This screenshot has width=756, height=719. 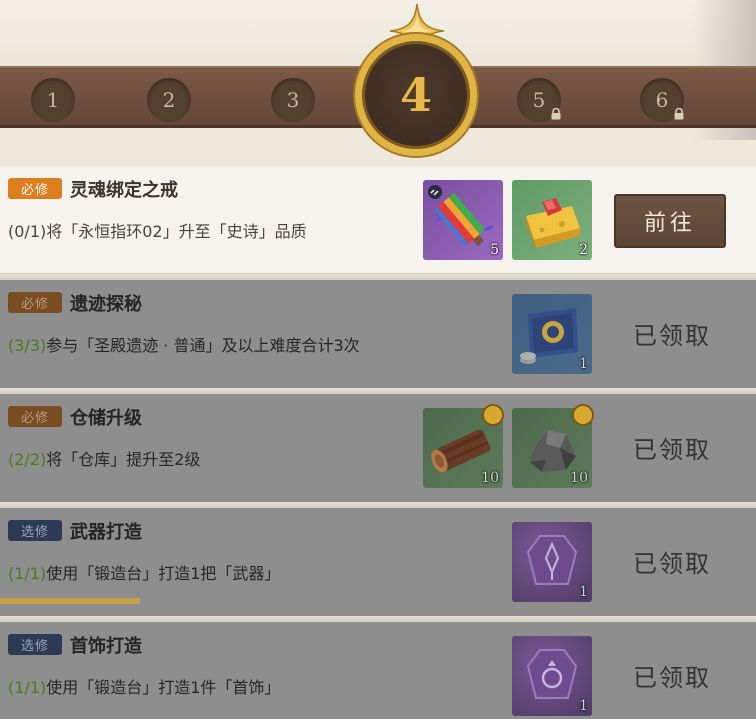 What do you see at coordinates (378, 666) in the screenshot?
I see `task-row-jewelry-forge: 选修 首饰打造 (1/1)使用「锻造台」打造1件「首饰」 1 已领取` at bounding box center [378, 666].